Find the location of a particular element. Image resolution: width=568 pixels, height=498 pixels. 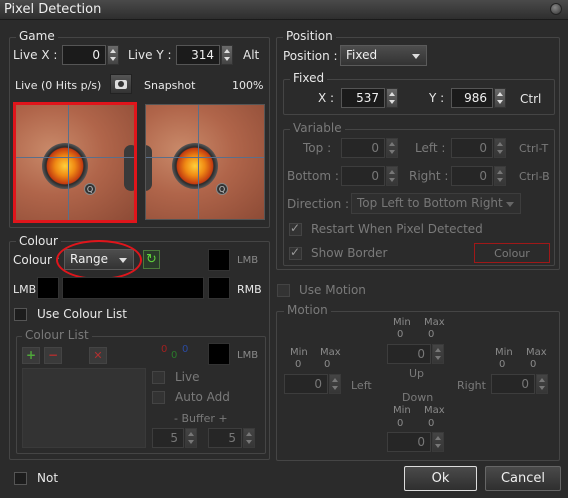

up-spinner is located at coordinates (438, 354).